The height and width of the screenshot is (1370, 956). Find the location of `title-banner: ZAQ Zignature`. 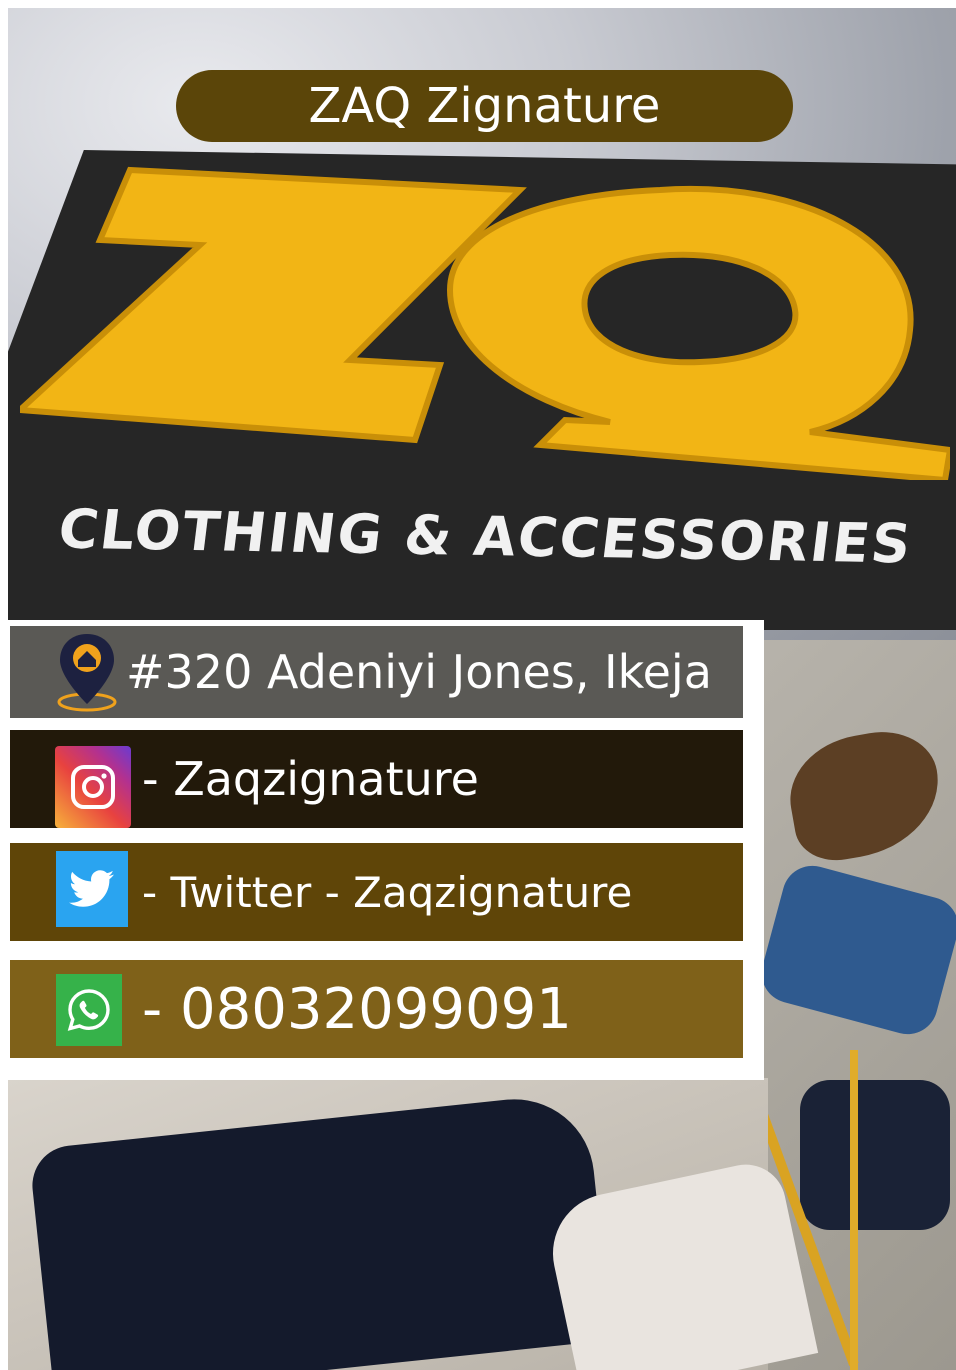

title-banner: ZAQ Zignature is located at coordinates (484, 106).